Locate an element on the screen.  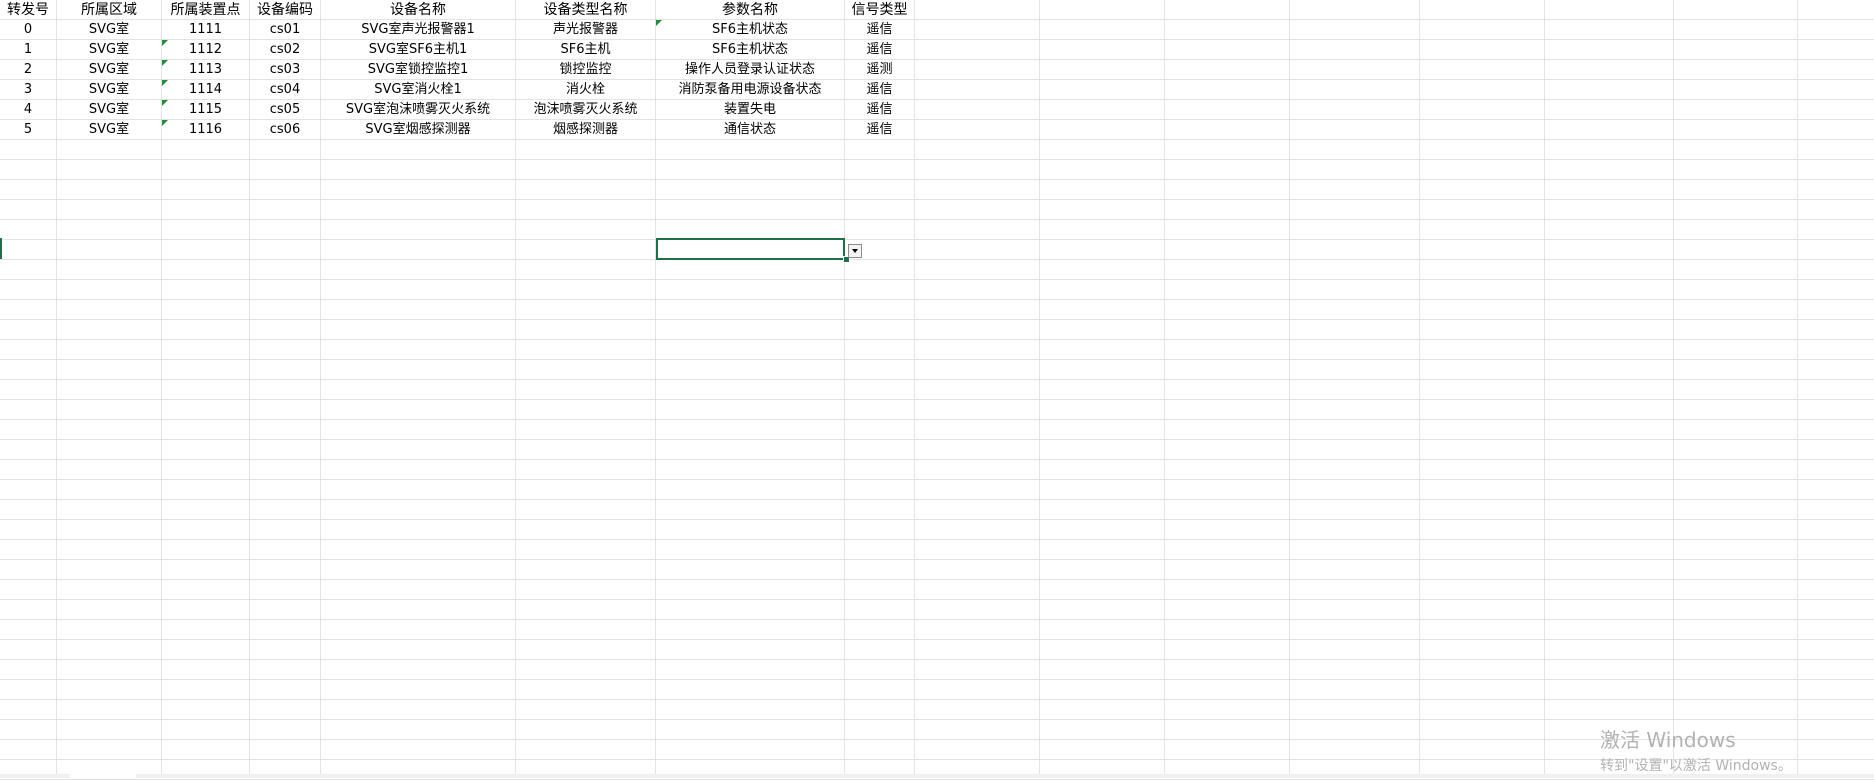
table-cell: SVG室SF6主机1 is located at coordinates (418, 50).